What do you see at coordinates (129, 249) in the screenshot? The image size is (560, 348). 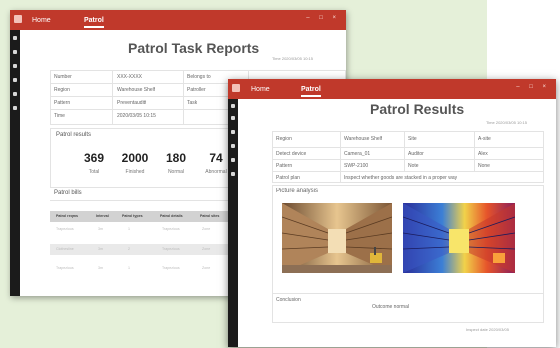 I see `row-cell: 2` at bounding box center [129, 249].